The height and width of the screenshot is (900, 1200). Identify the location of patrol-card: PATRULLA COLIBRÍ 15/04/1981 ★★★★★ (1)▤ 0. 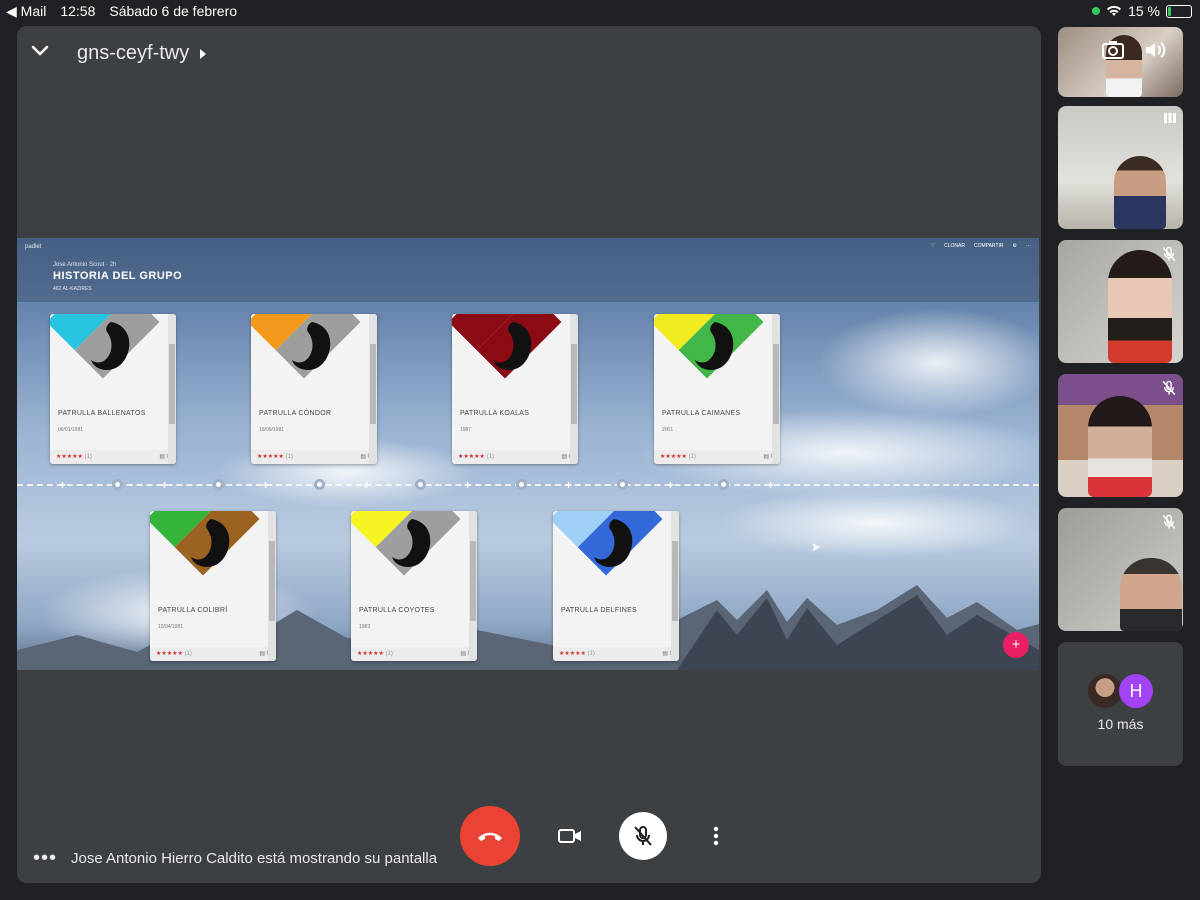
(213, 586).